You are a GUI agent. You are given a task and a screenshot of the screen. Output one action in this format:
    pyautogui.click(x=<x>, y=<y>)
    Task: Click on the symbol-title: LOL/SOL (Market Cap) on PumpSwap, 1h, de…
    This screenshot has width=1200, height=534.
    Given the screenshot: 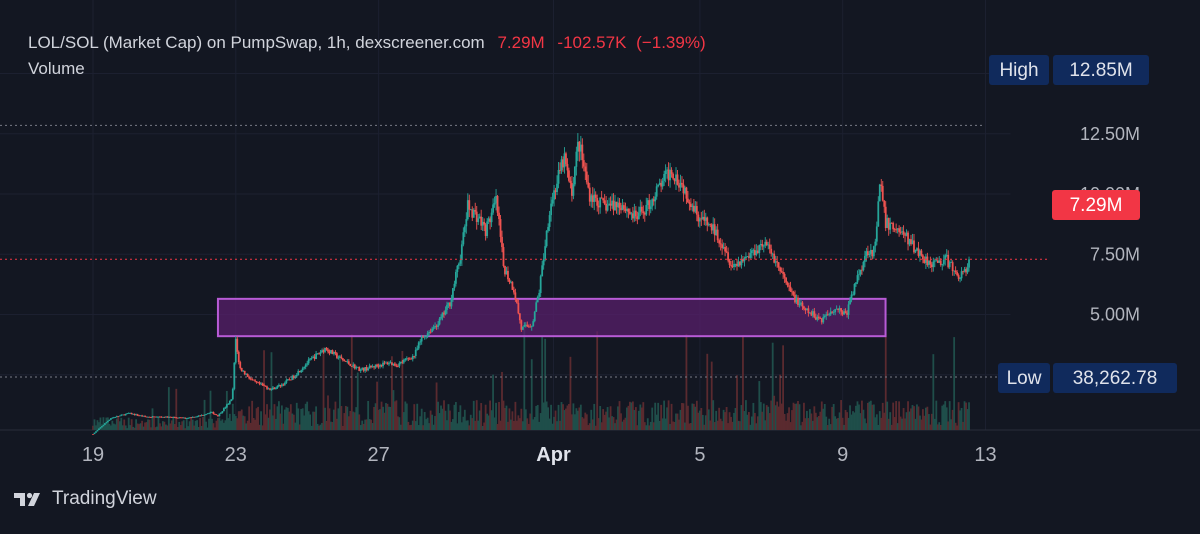 What is the action you would take?
    pyautogui.click(x=256, y=42)
    